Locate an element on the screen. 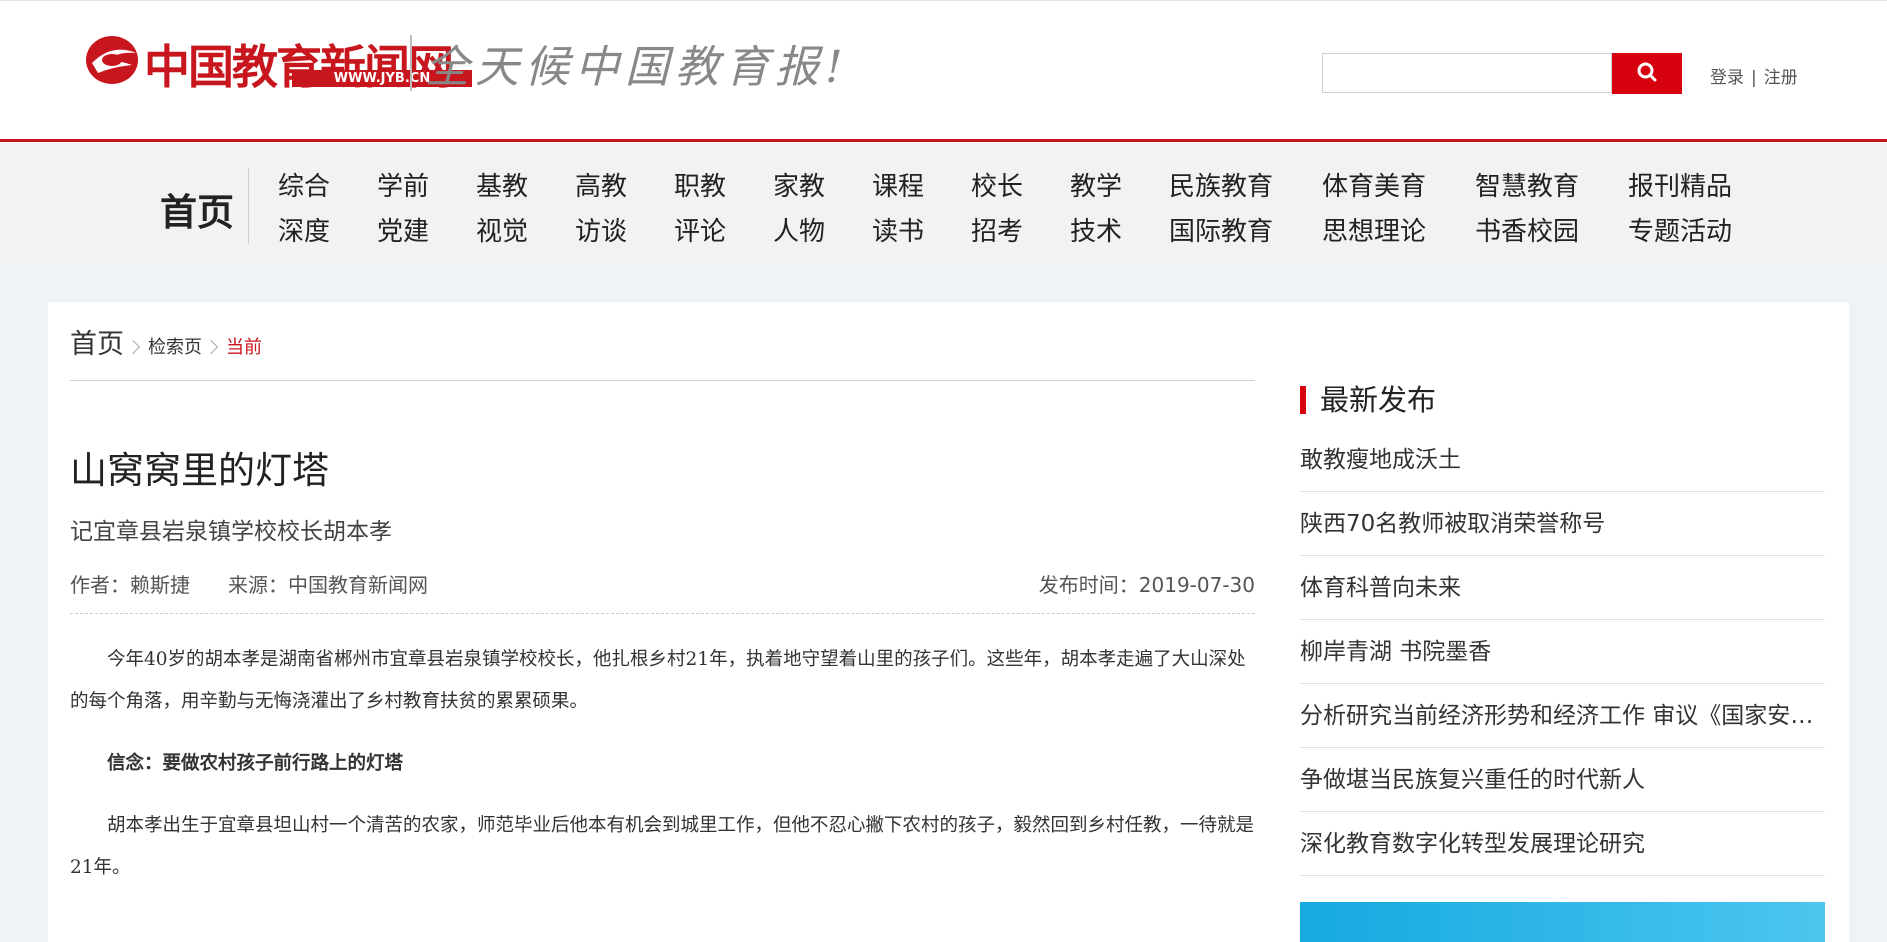 This screenshot has height=942, width=1887. sidebar-title-text: 最新发布 is located at coordinates (1378, 400).